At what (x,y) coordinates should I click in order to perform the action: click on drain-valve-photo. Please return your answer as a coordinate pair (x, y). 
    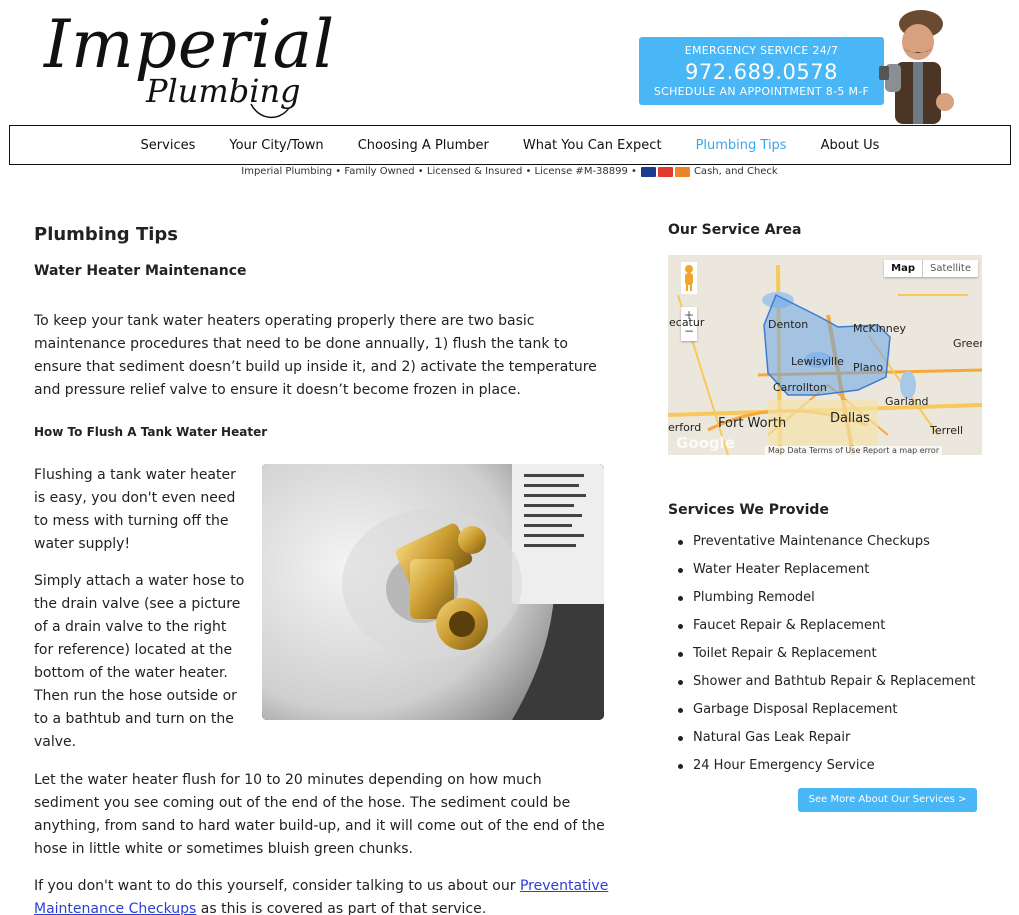
    Looking at the image, I should click on (433, 592).